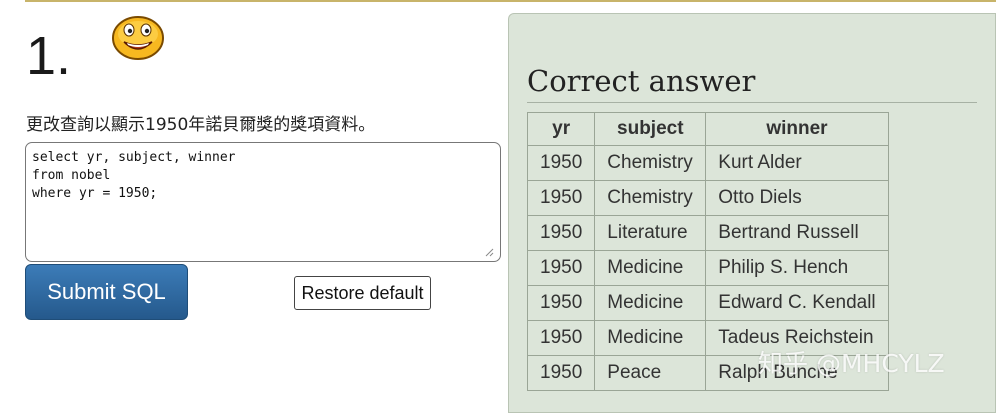  What do you see at coordinates (641, 81) in the screenshot?
I see `answer-title: Correct answer` at bounding box center [641, 81].